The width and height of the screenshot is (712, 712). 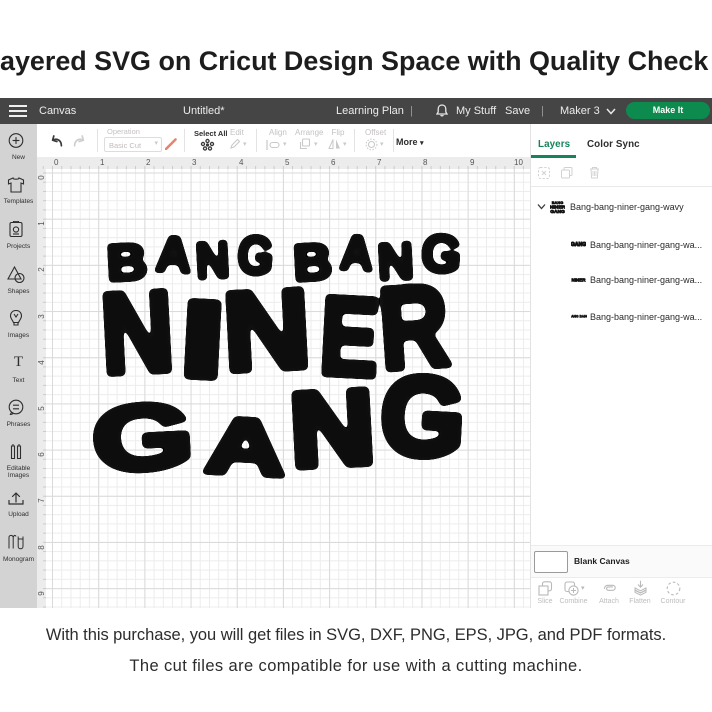 I want to click on svg-text: BANG, so click(x=558, y=202).